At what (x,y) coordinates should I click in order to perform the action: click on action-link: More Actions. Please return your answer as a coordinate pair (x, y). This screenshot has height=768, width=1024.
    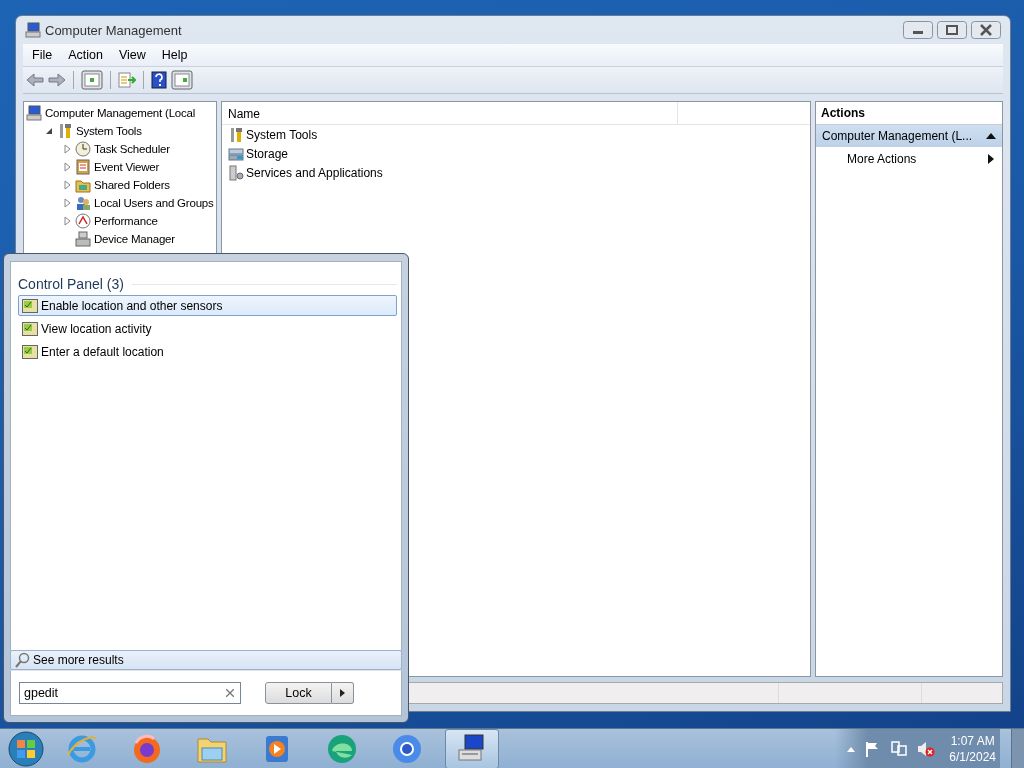
    Looking at the image, I should click on (909, 158).